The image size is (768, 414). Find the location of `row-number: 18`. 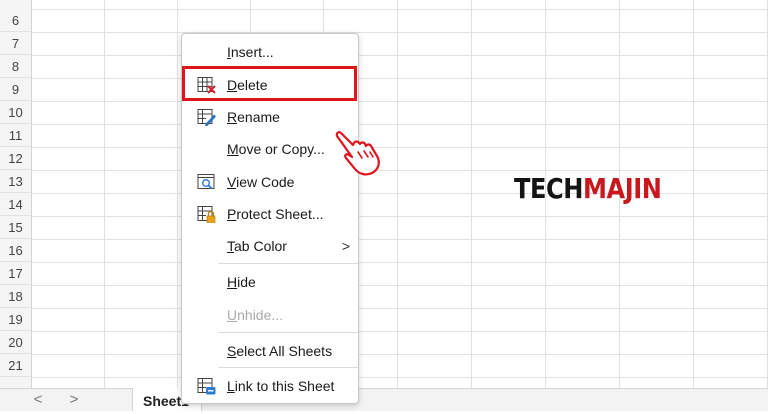

row-number: 18 is located at coordinates (15, 296).